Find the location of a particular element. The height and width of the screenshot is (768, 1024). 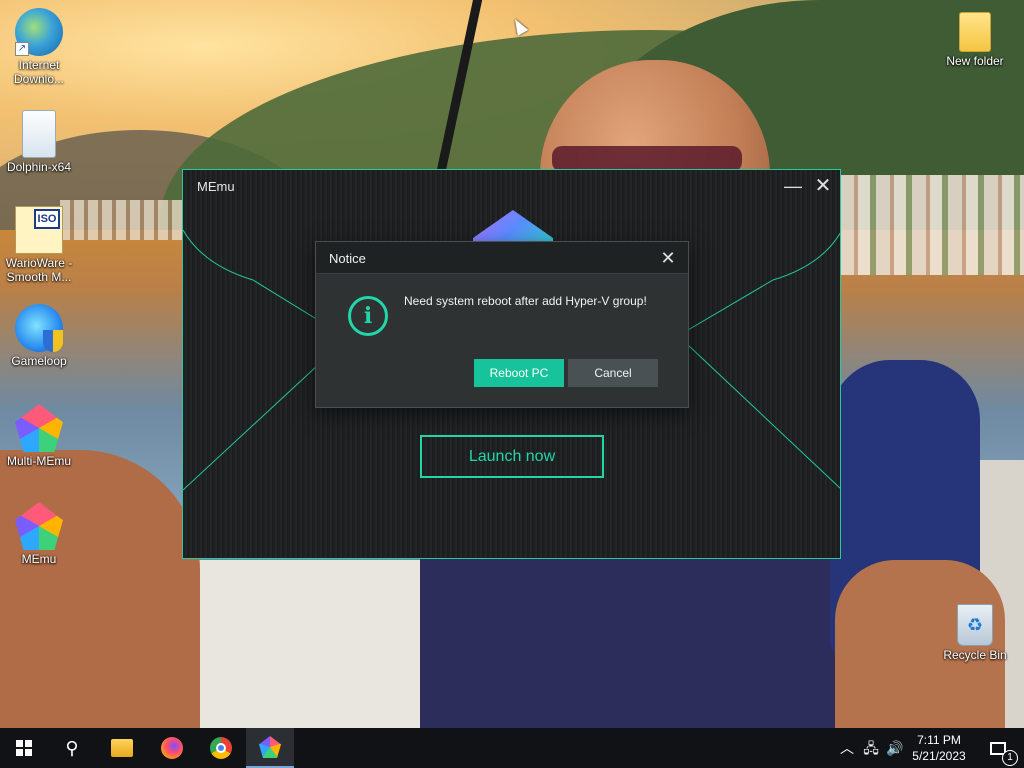

taskbar-chrome is located at coordinates (221, 748).